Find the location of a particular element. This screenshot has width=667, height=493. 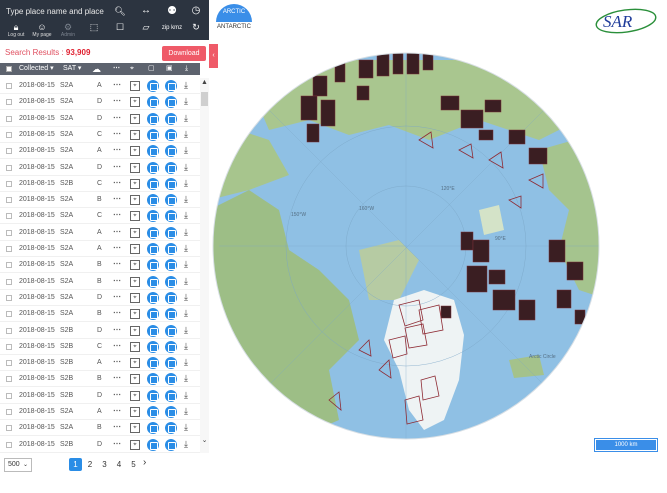

select-area-button: ⬚ is located at coordinates (94, 31).